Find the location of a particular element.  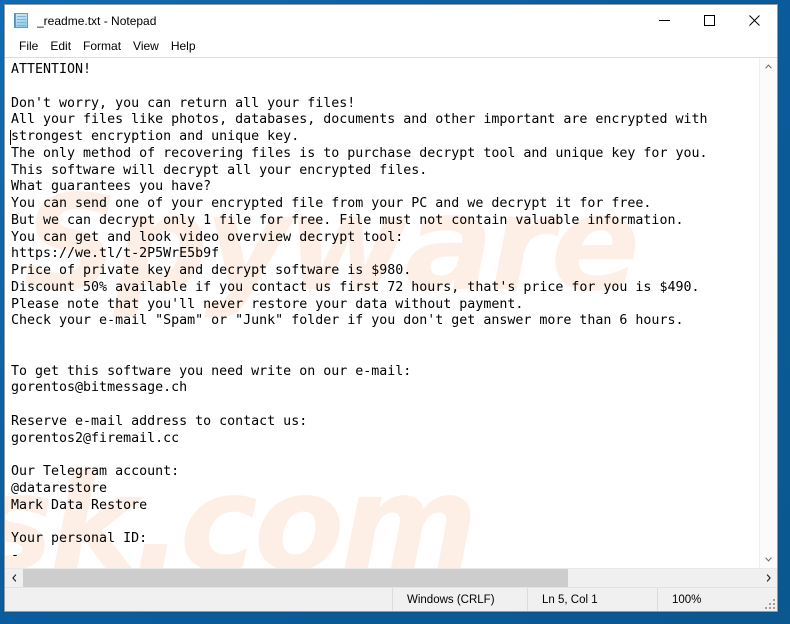

text-line: - is located at coordinates (15, 555).